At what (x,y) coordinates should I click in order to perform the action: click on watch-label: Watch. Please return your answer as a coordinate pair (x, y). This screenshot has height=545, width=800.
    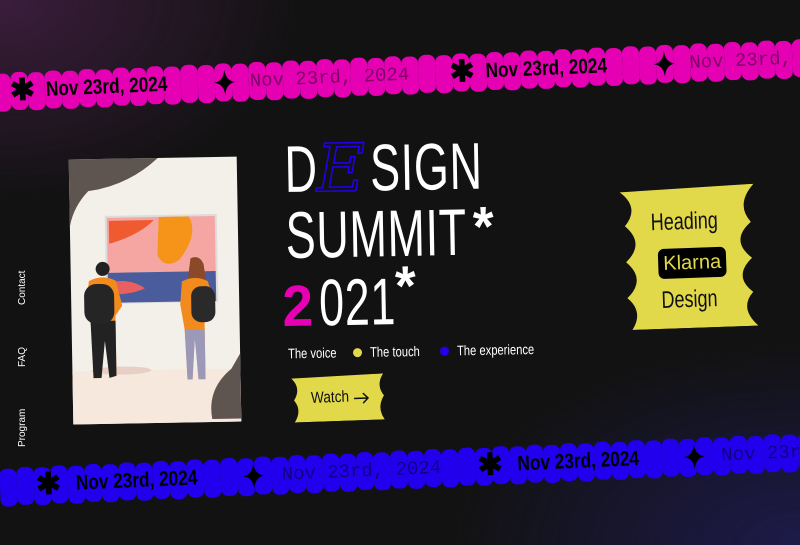
    Looking at the image, I should click on (330, 397).